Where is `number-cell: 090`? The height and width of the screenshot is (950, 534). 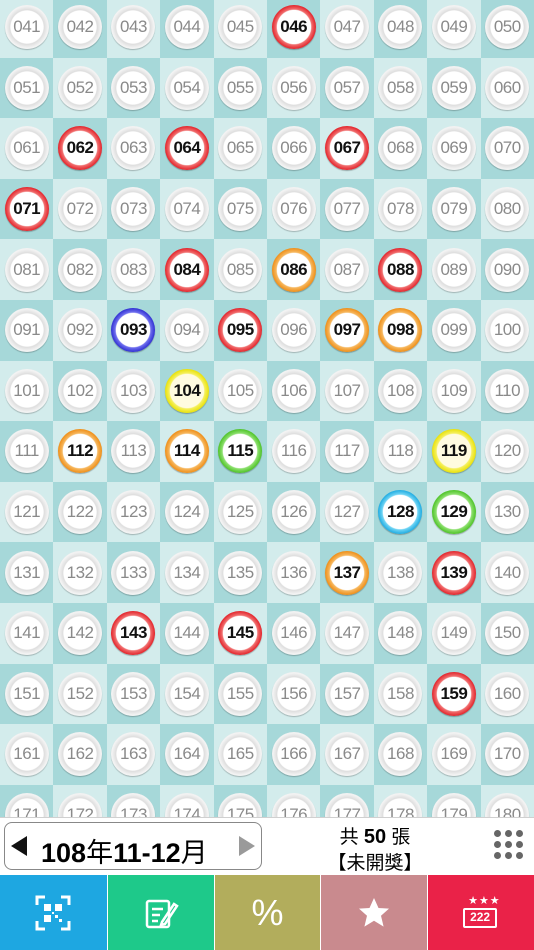 number-cell: 090 is located at coordinates (507, 269).